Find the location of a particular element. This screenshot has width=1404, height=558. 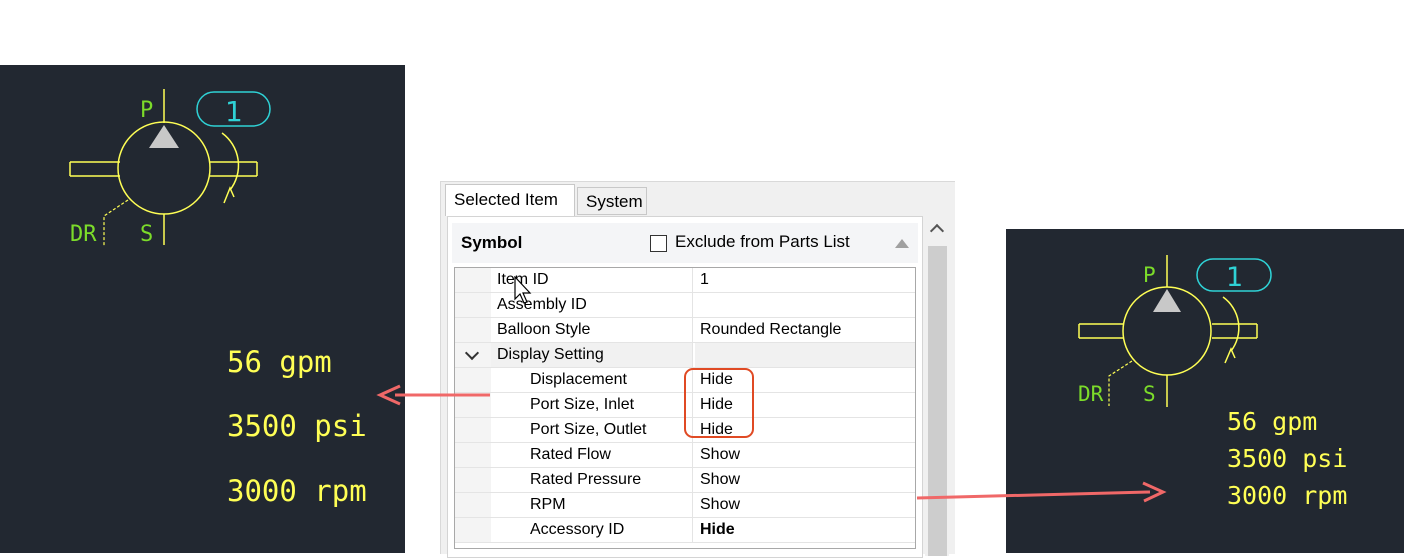

property-category-display-setting: Display Setting is located at coordinates (685, 355).